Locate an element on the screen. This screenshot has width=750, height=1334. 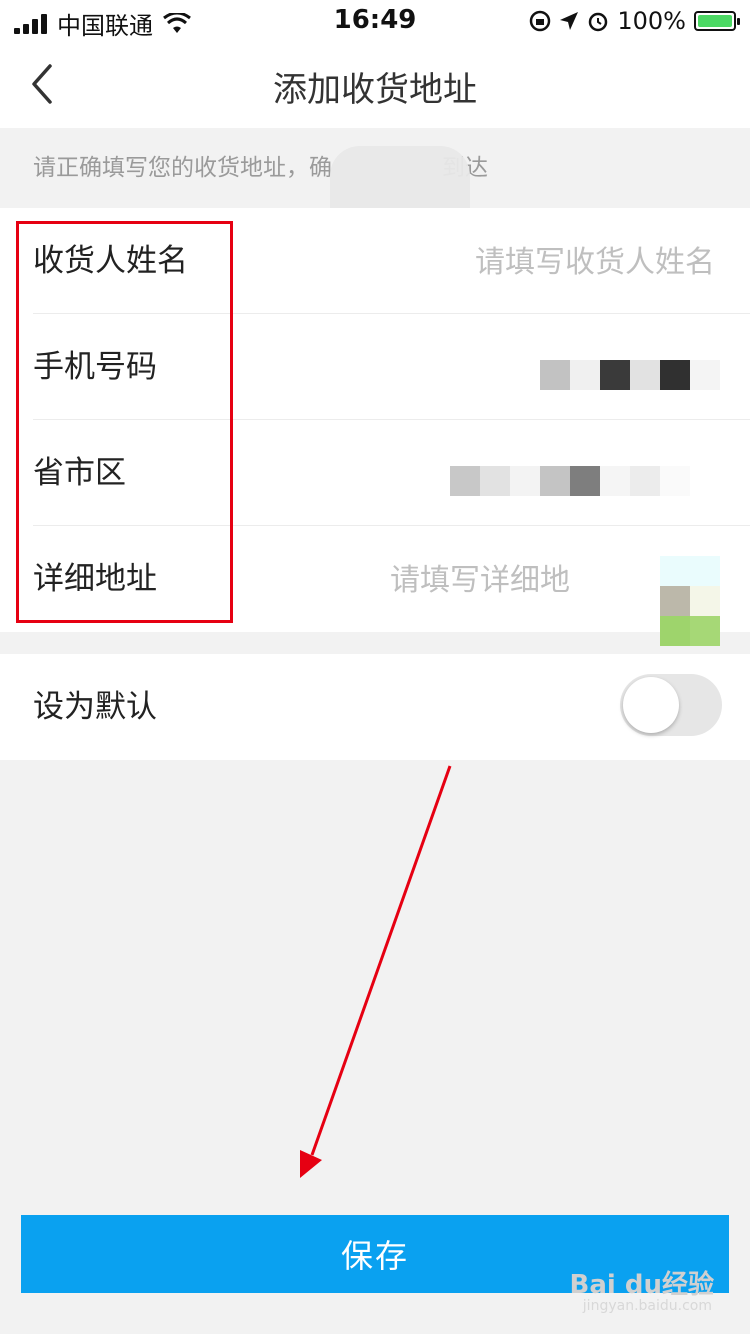
address-notice: 请正确填写您的收货地址，确到达 is located at coordinates (375, 168).